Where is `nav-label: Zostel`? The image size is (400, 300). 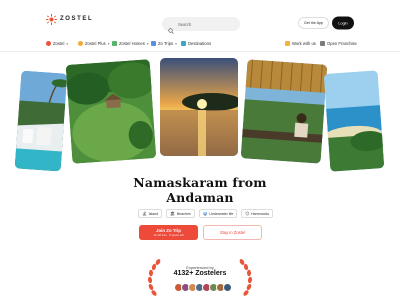 nav-label: Zostel is located at coordinates (59, 43).